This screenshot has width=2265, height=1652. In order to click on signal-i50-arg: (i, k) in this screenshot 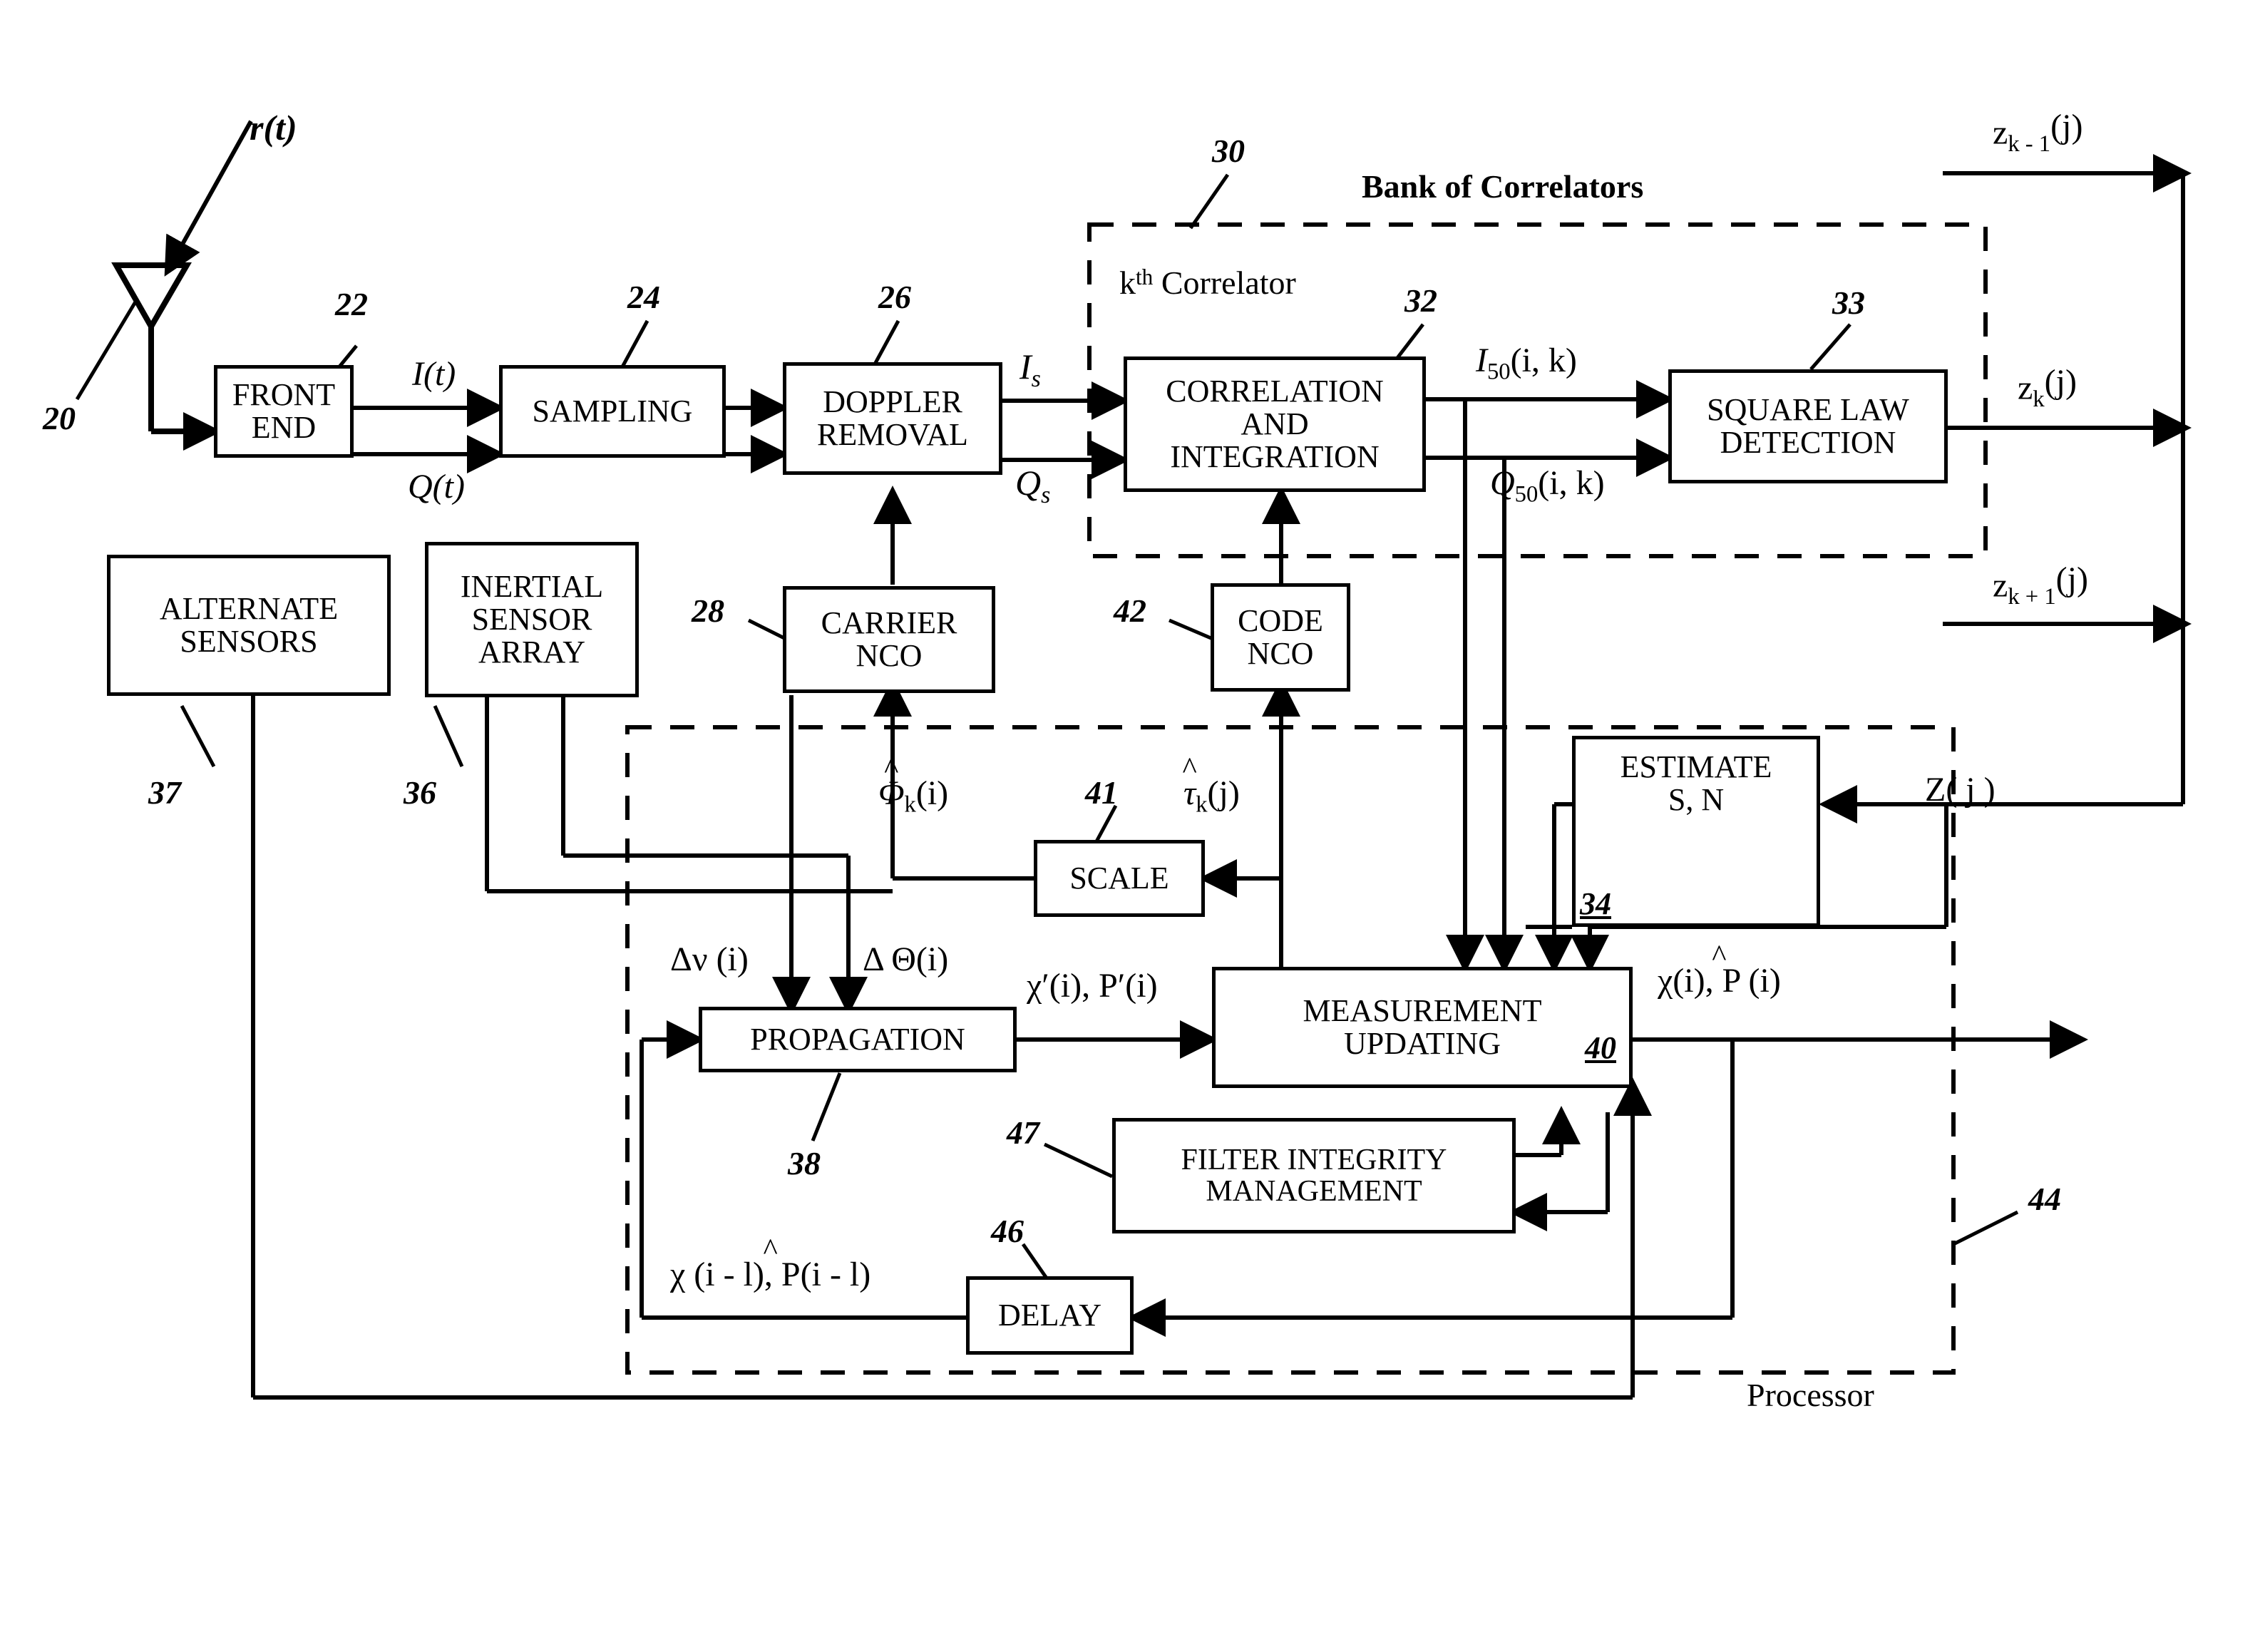, I will do `click(1543, 360)`.